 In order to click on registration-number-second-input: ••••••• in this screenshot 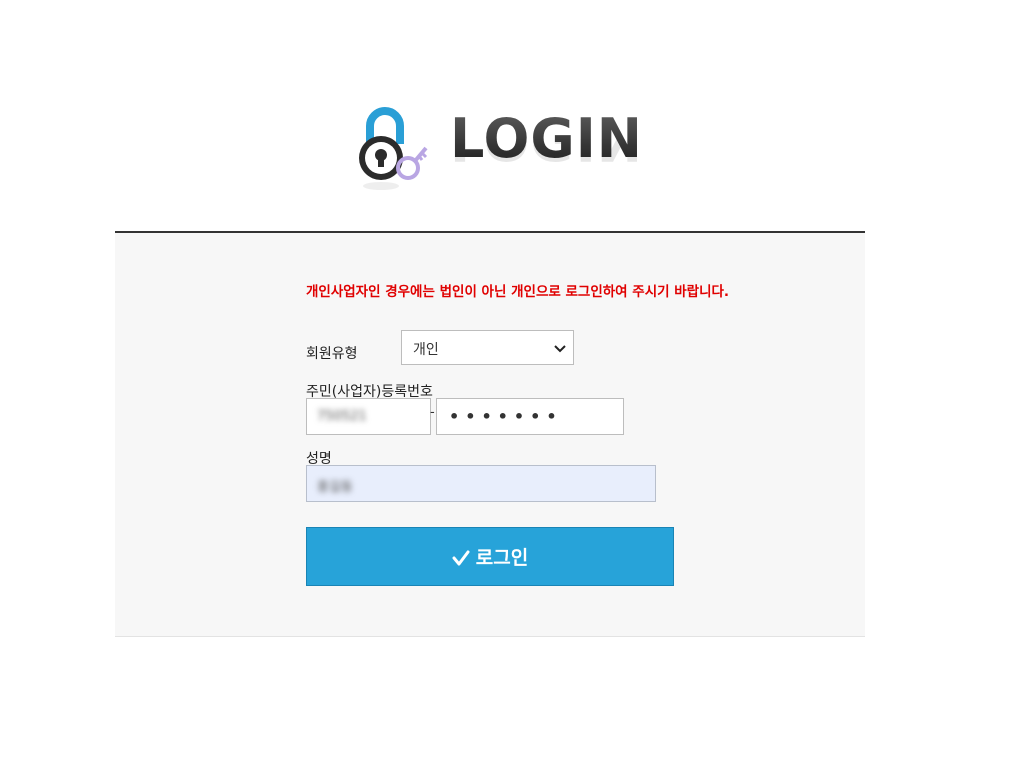, I will do `click(530, 416)`.